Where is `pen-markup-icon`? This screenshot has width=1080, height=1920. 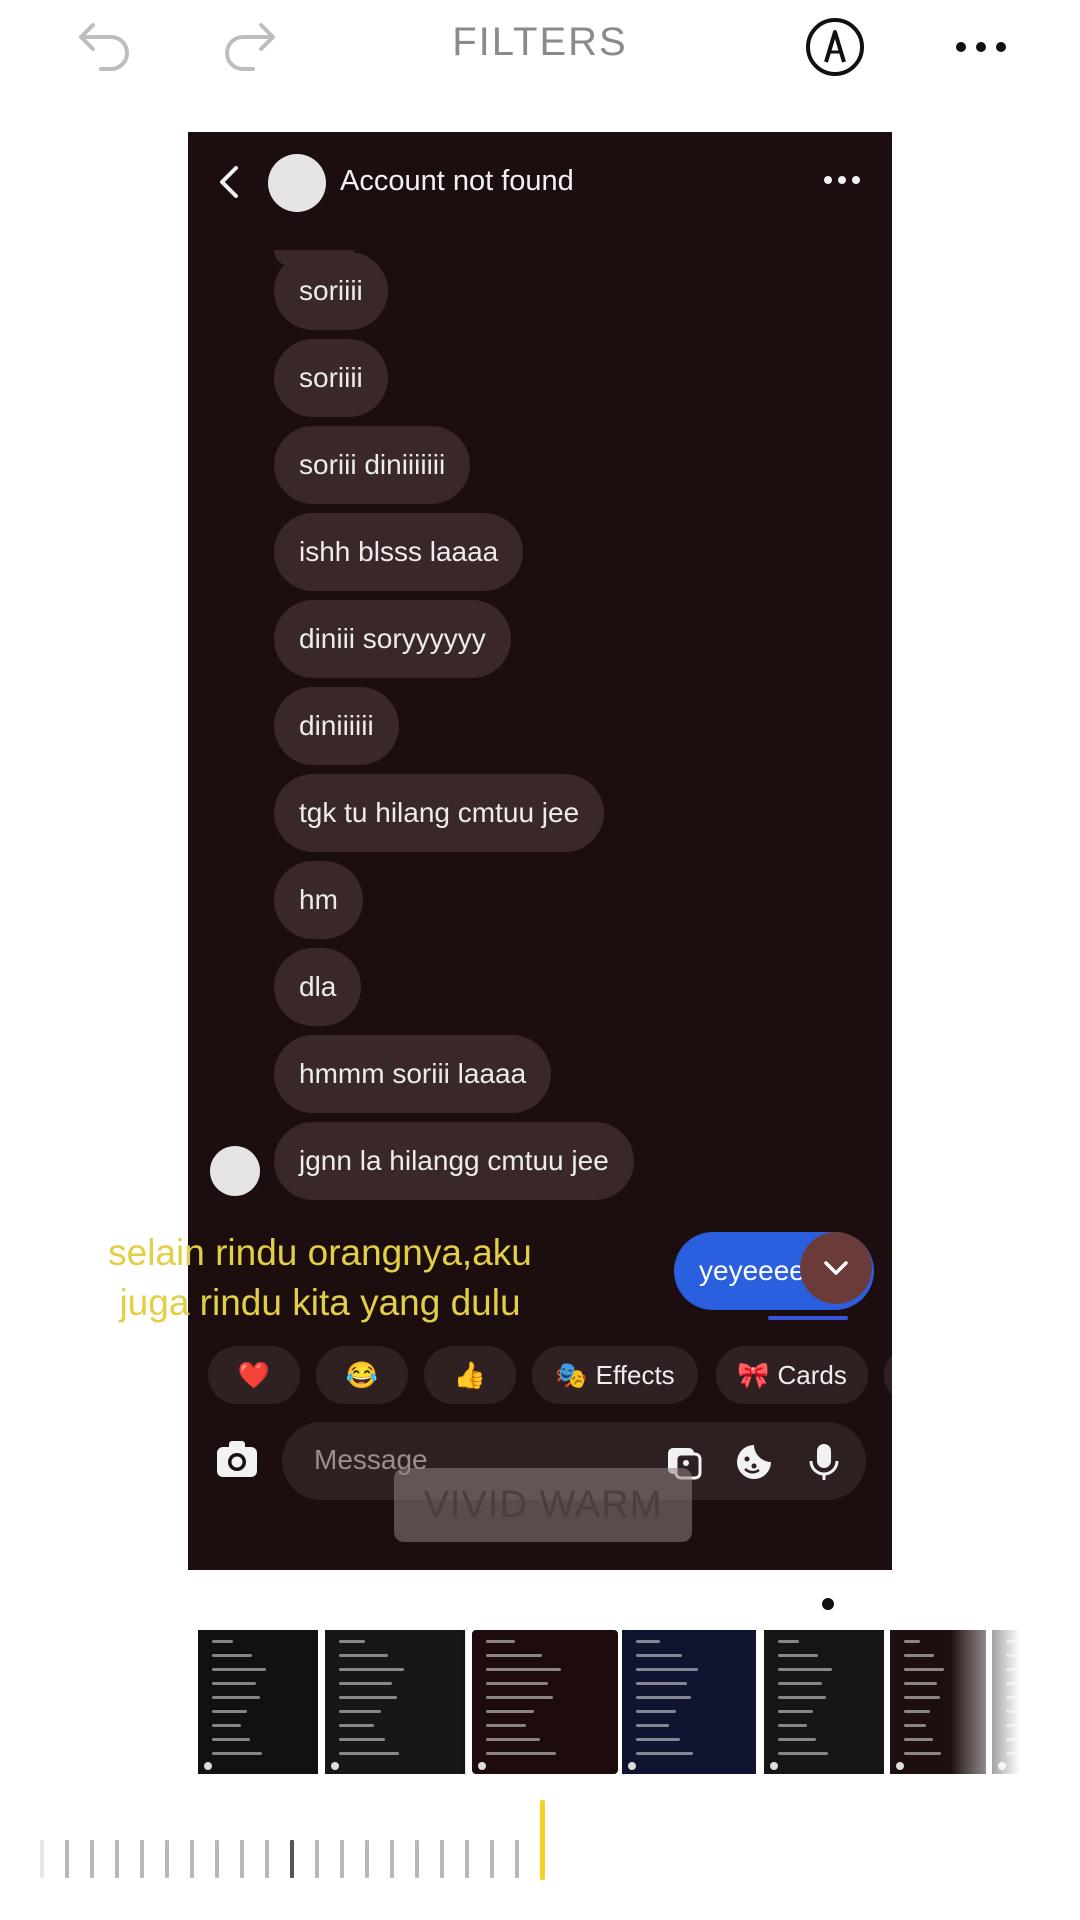 pen-markup-icon is located at coordinates (835, 47).